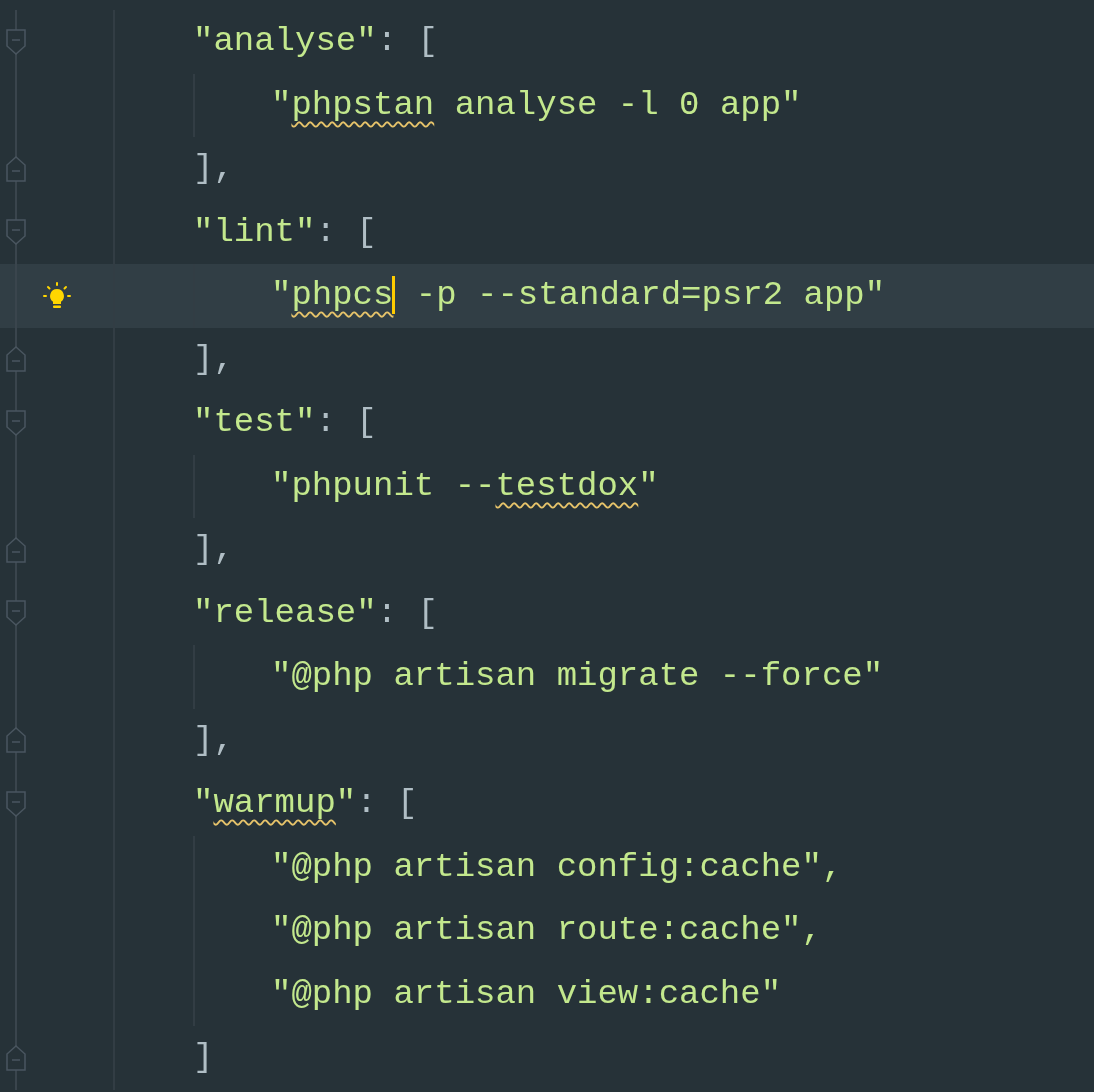 The image size is (1094, 1092). What do you see at coordinates (57, 295) in the screenshot?
I see `lightbulb-icon` at bounding box center [57, 295].